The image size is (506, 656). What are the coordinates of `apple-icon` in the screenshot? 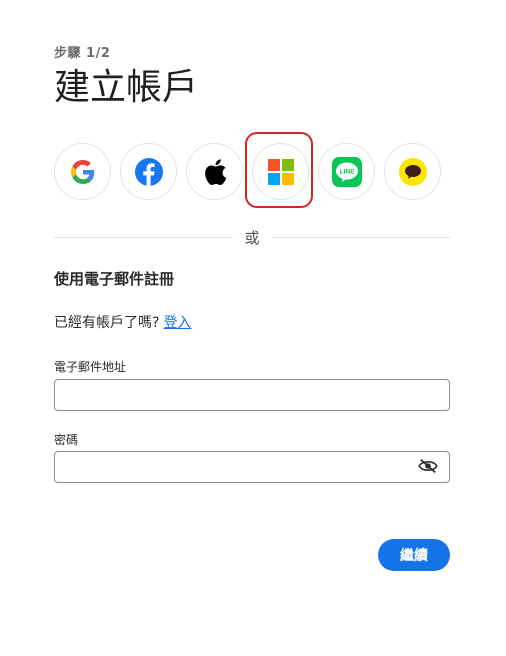 It's located at (215, 171).